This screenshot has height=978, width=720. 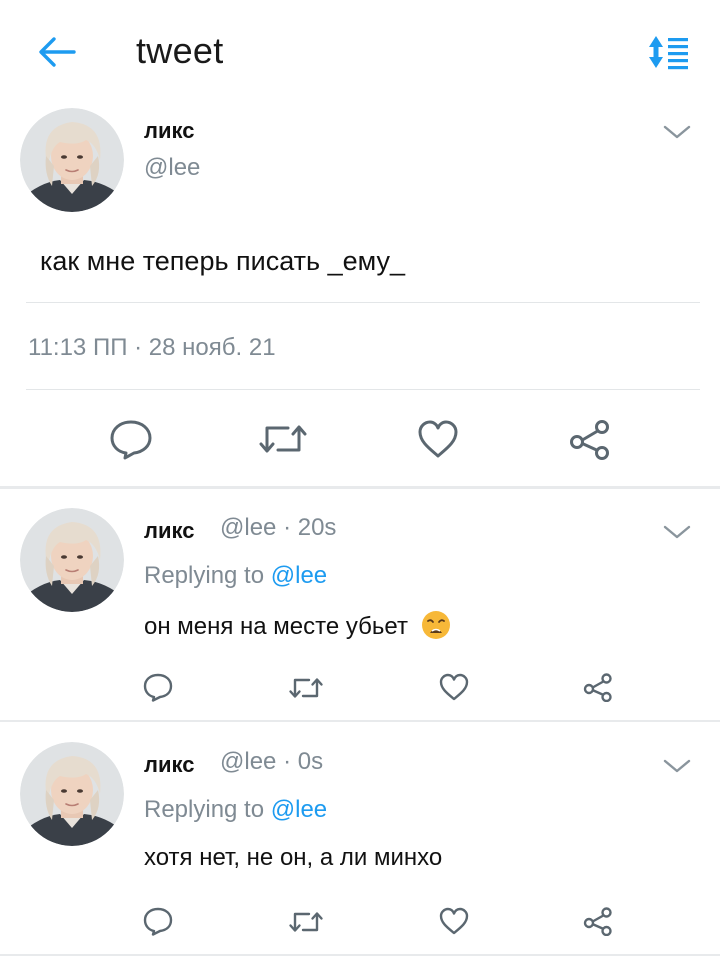 What do you see at coordinates (293, 857) in the screenshot?
I see `reply-text: хотя нет, не он, а ли минхо` at bounding box center [293, 857].